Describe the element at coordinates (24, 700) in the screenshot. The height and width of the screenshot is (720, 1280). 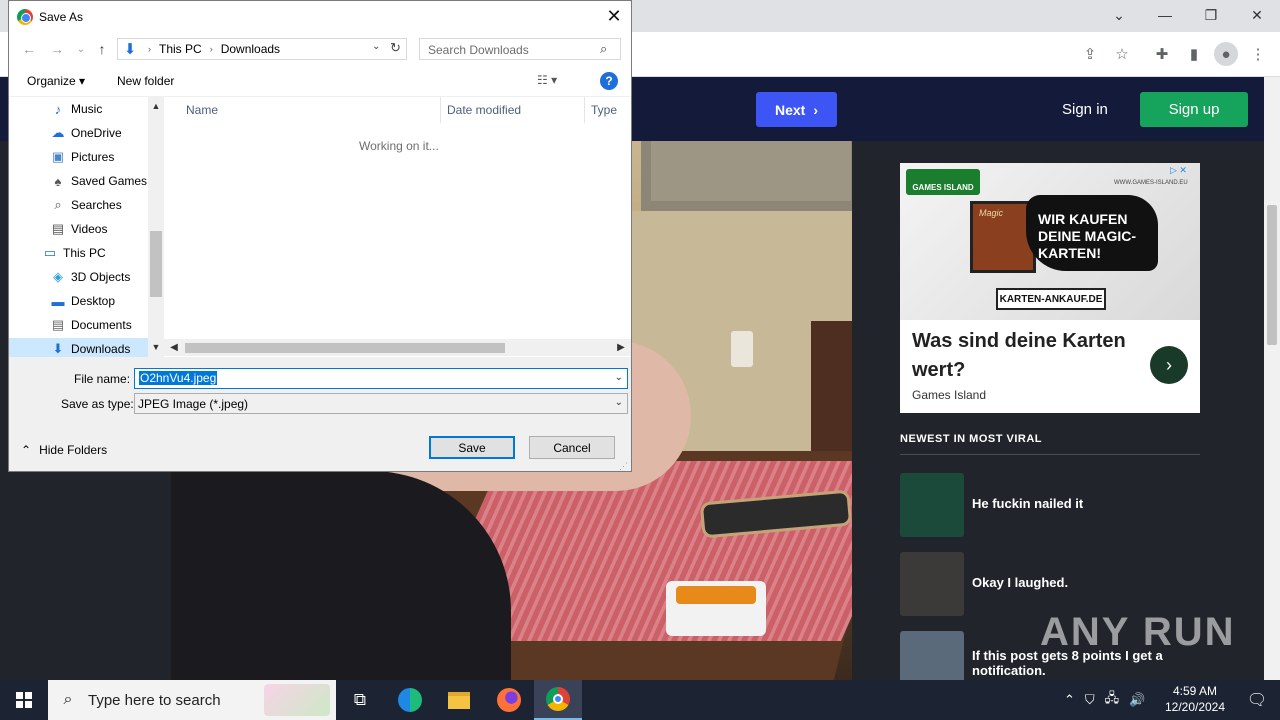
I see `start-button` at that location.